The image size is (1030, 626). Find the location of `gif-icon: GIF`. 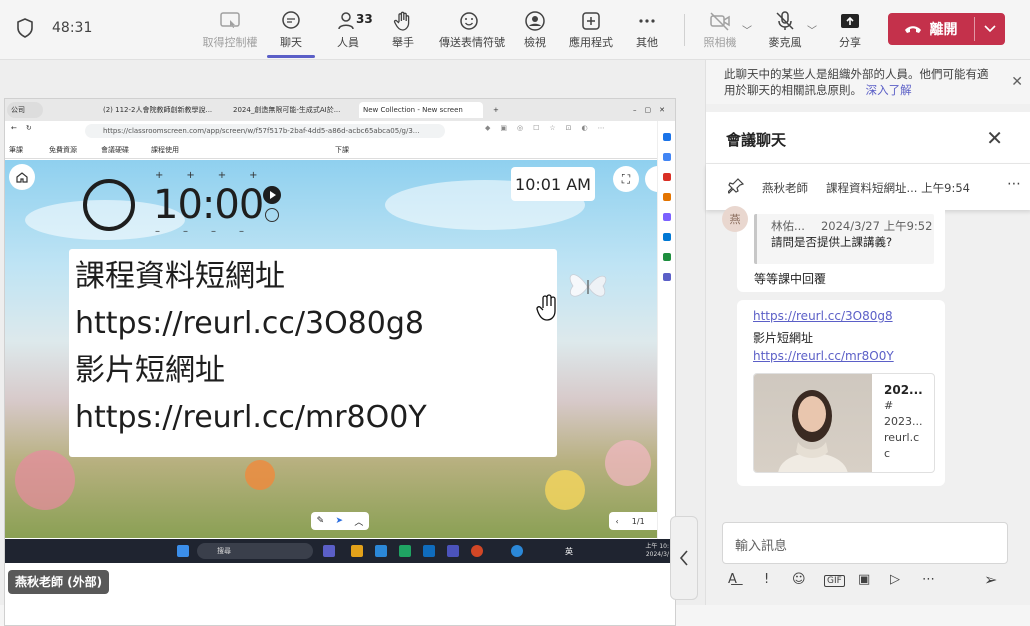

gif-icon: GIF is located at coordinates (834, 581).